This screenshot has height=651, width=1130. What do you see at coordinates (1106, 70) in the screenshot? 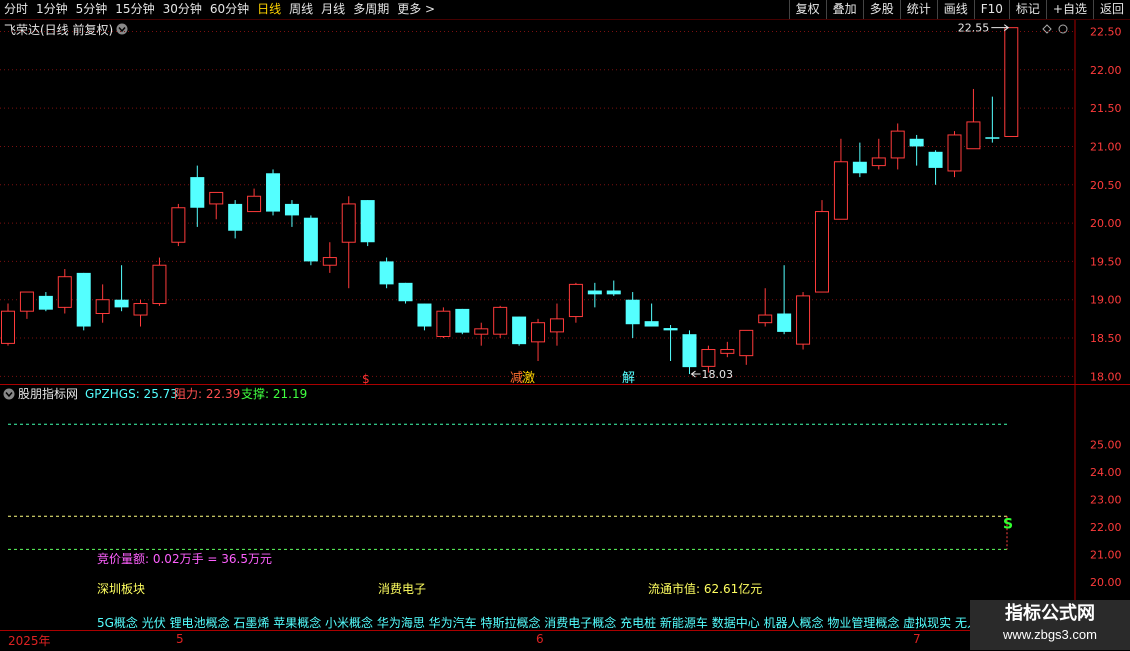
I see `price-axis-label: 22.00` at bounding box center [1106, 70].